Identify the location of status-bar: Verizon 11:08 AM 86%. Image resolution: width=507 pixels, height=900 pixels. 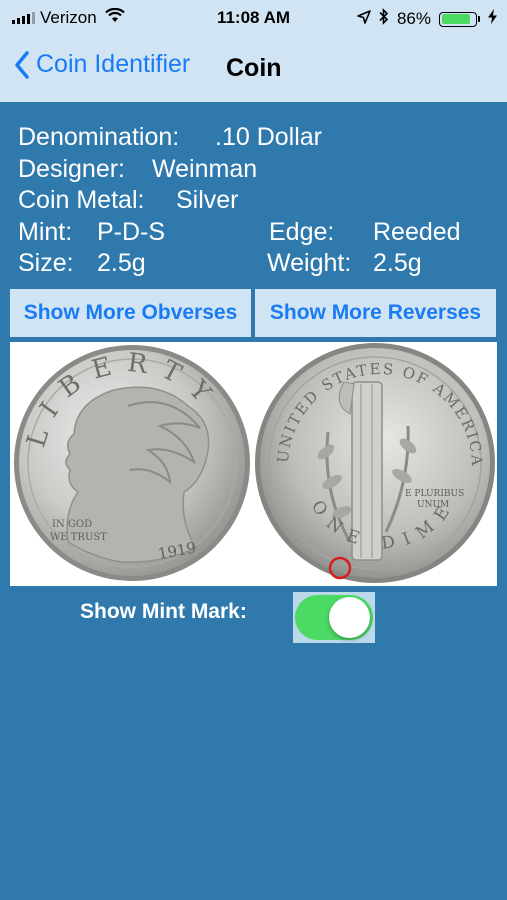
(253, 17).